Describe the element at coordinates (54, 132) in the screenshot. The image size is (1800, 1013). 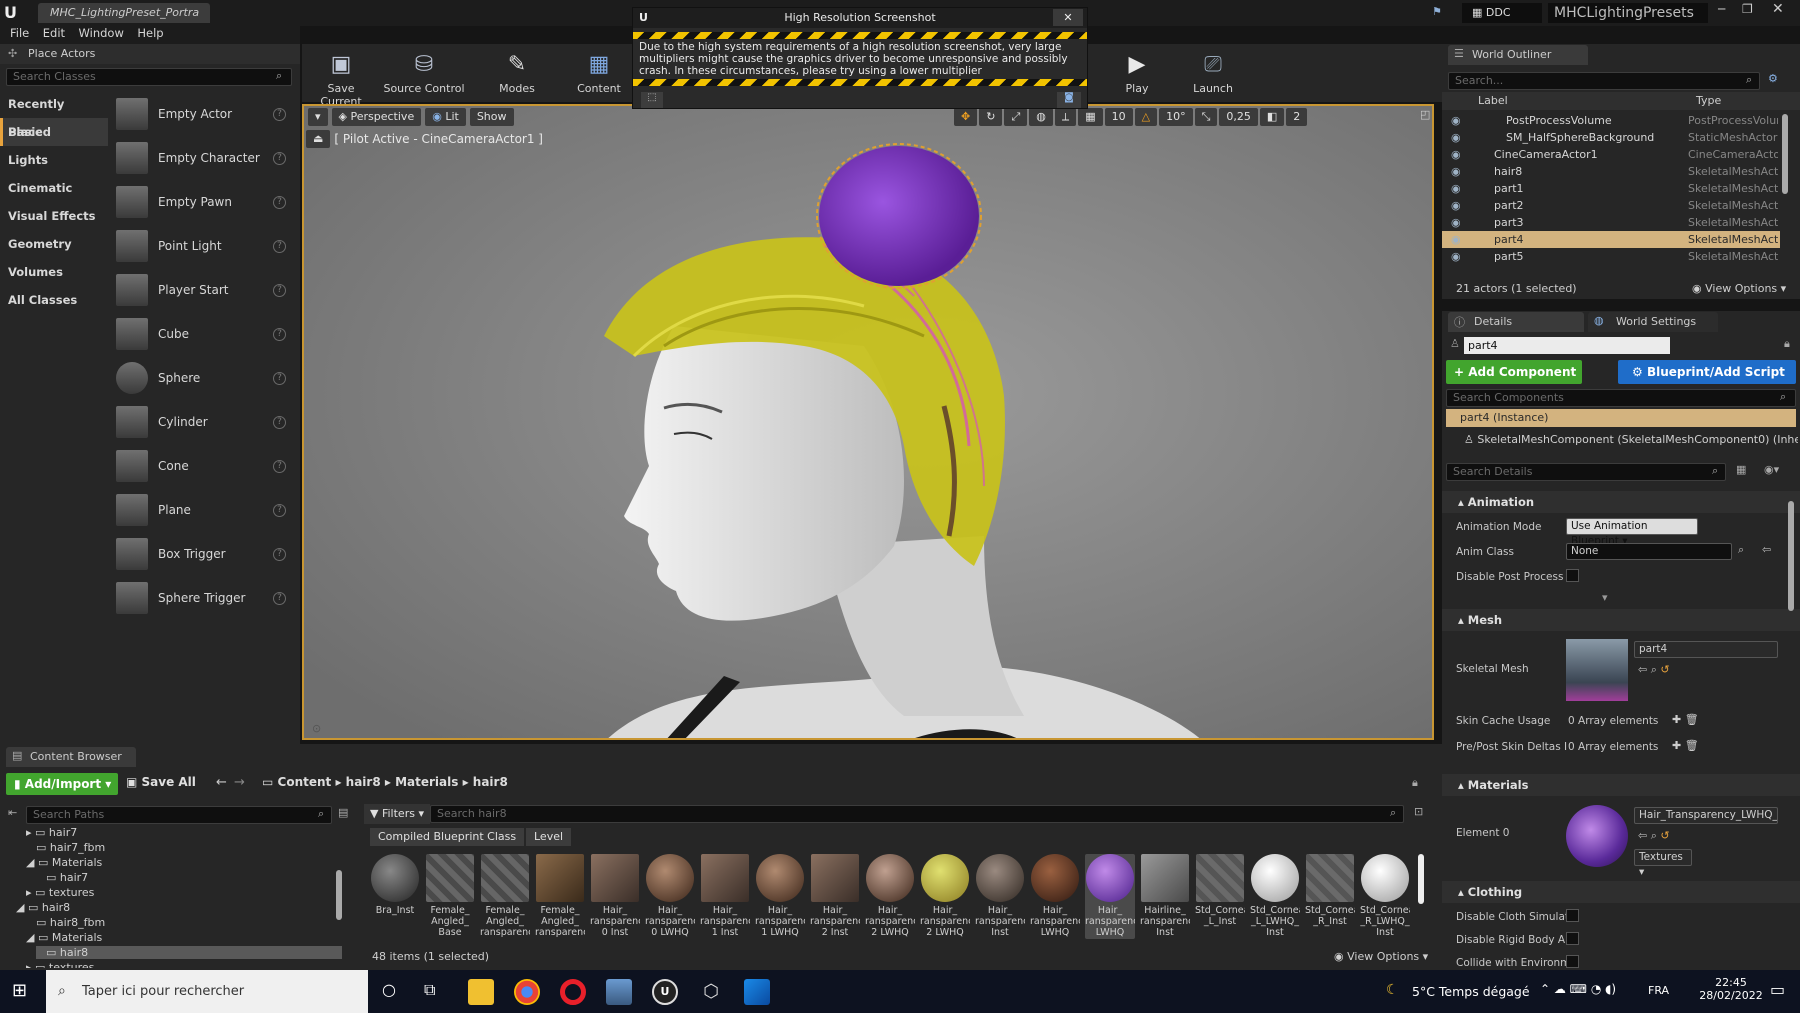
I see `category-basic: Basic` at that location.